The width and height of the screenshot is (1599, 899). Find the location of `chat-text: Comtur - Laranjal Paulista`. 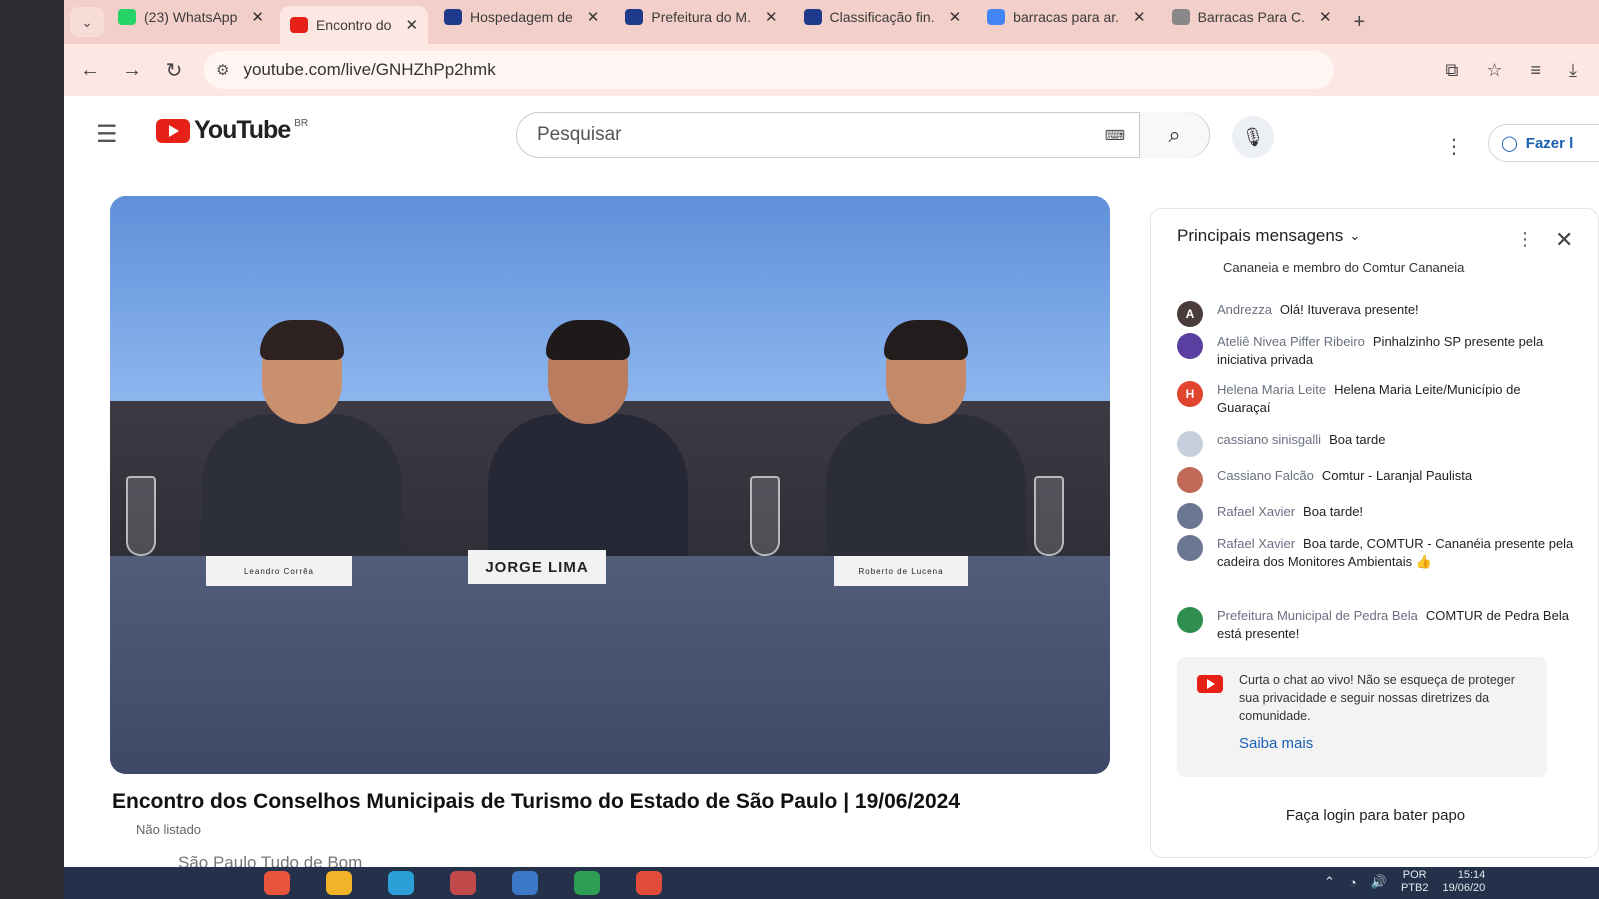

chat-text: Comtur - Laranjal Paulista is located at coordinates (1397, 475).